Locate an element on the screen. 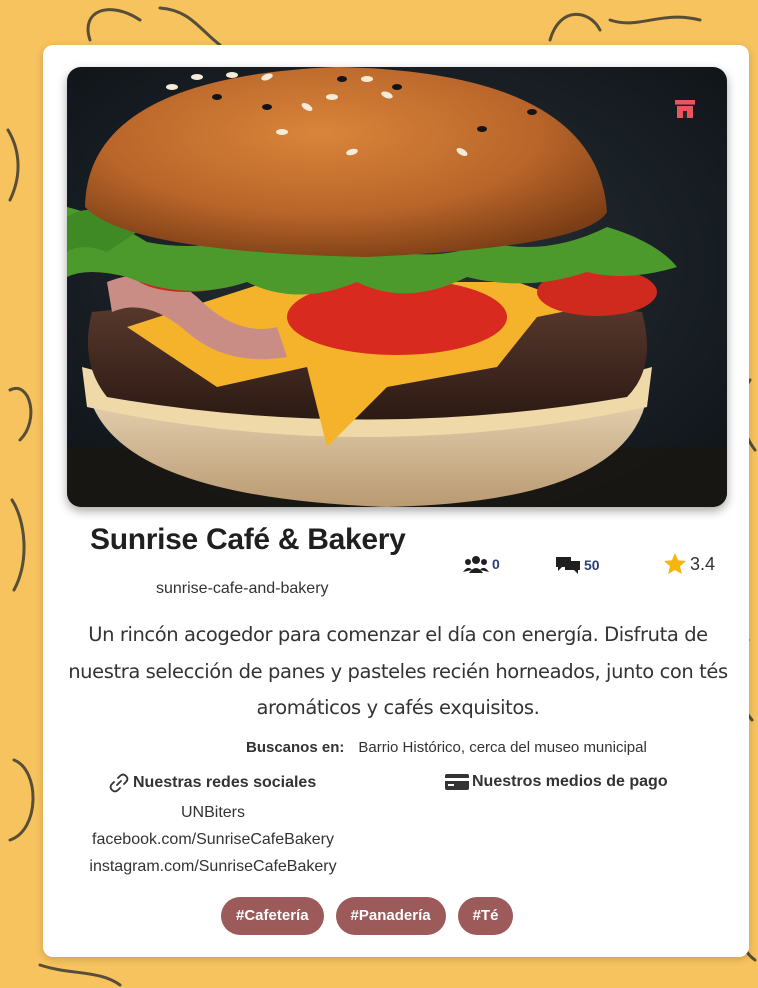 This screenshot has height=988, width=758. reviews-stat: 50 is located at coordinates (577, 565).